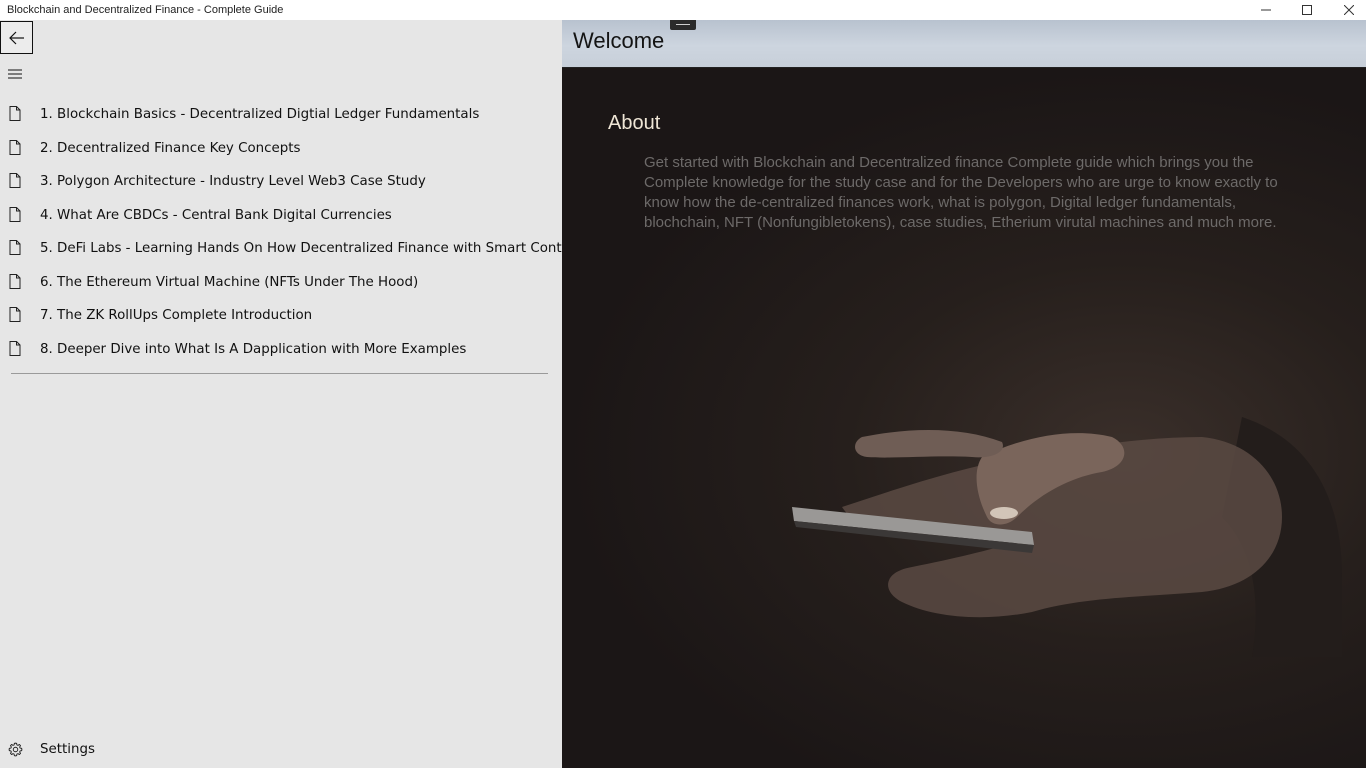 The image size is (1366, 768). Describe the element at coordinates (170, 148) in the screenshot. I see `nav-item-label: 2. Decentralized Finance Key Concepts` at that location.